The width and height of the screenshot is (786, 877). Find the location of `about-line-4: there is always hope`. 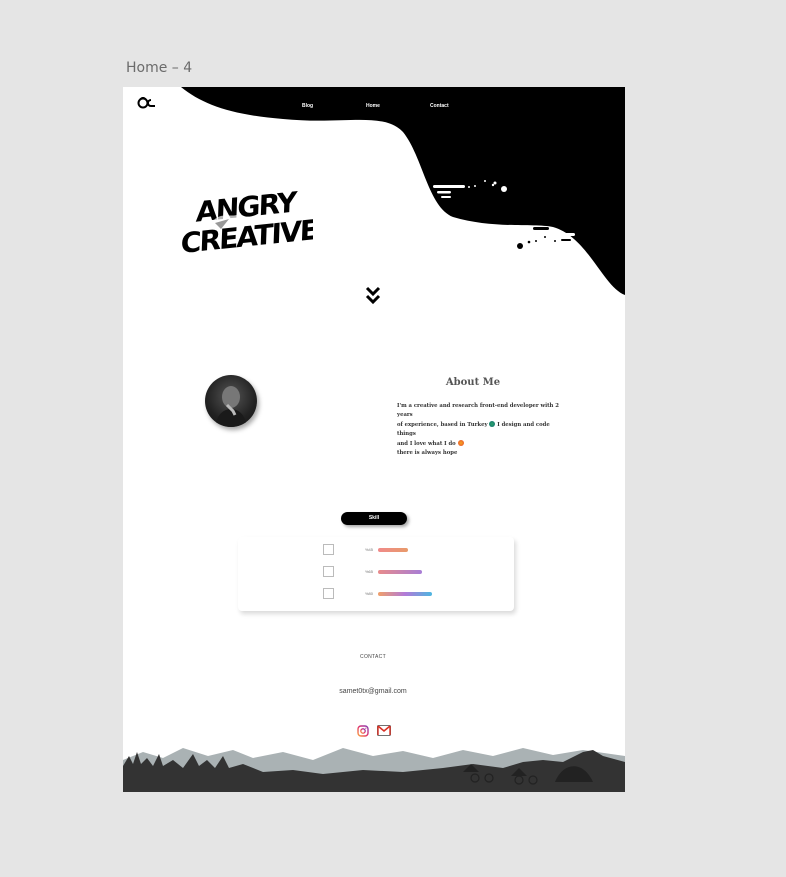

about-line-4: there is always hope is located at coordinates (427, 453).